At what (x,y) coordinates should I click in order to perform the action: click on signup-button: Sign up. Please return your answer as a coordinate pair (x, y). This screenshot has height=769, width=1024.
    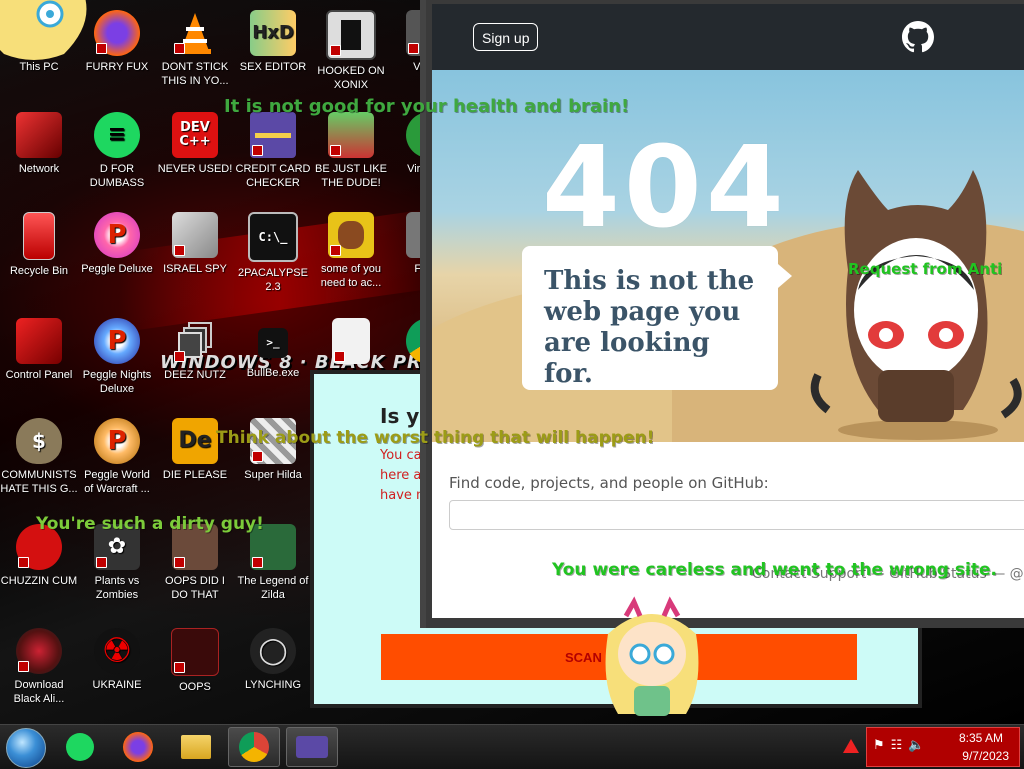
    Looking at the image, I should click on (506, 37).